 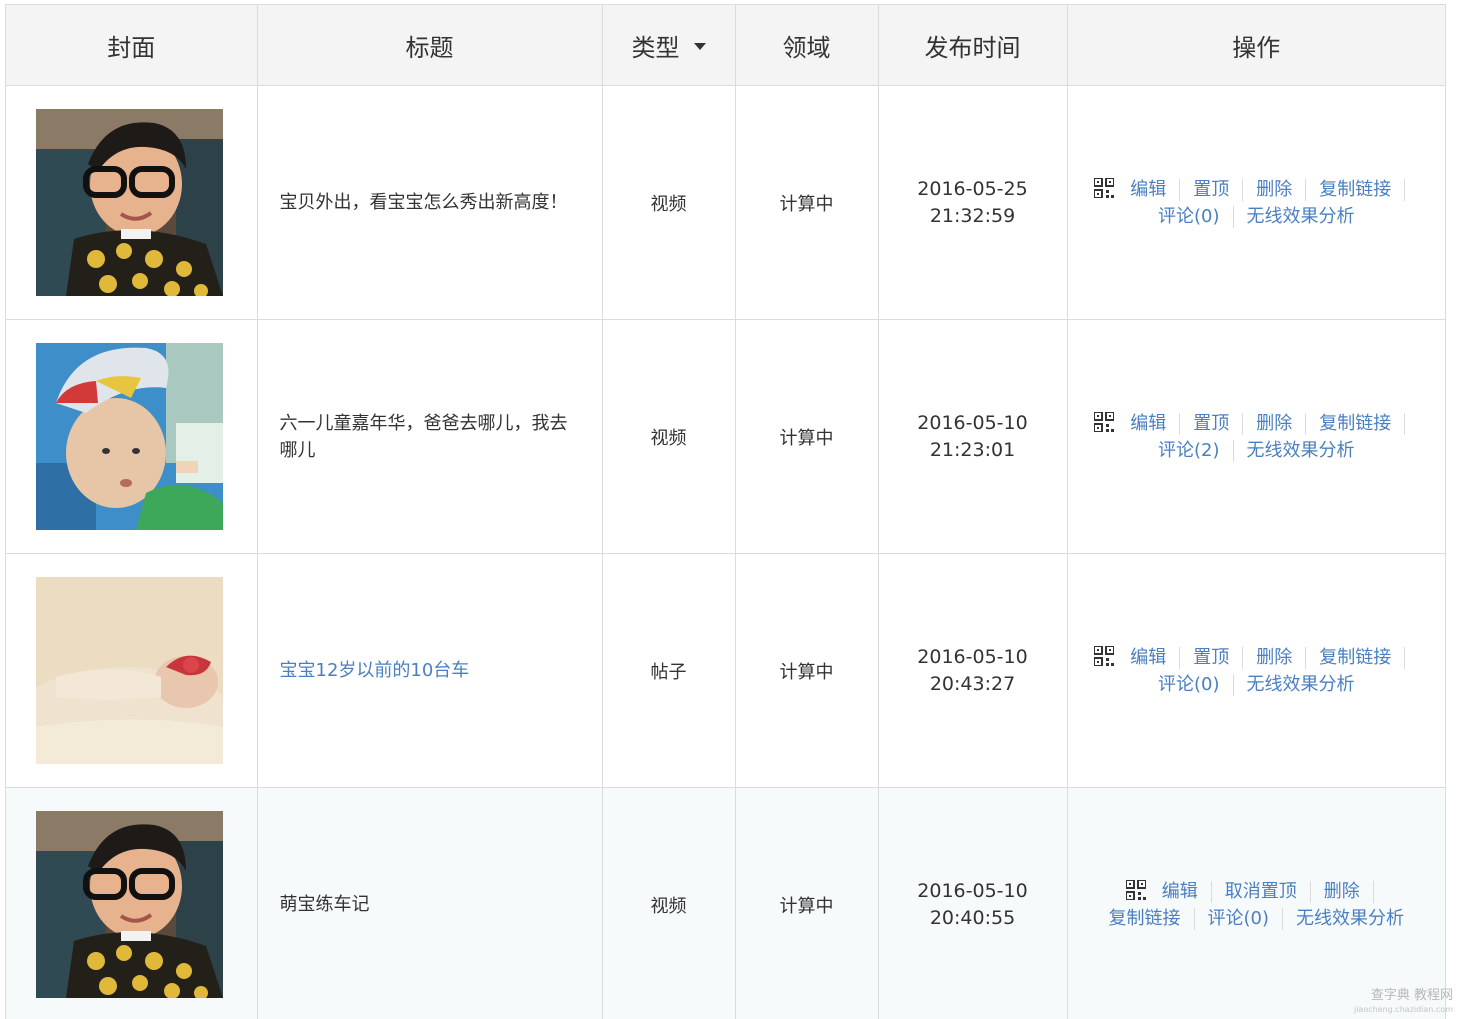 I want to click on publish-time-cell: 2016-05-10 21:23:01, so click(x=973, y=436).